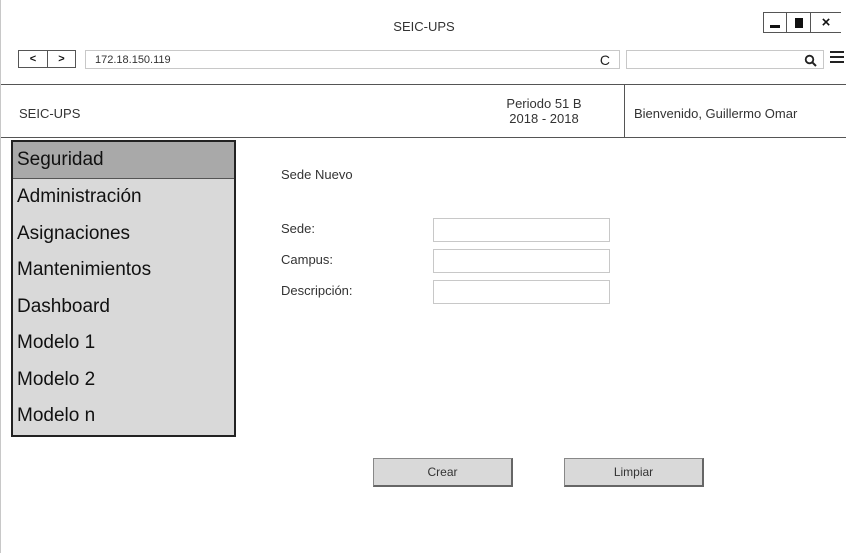 The image size is (846, 553). What do you see at coordinates (123, 416) in the screenshot?
I see `sidebar-item-modelo-n: Modelo n` at bounding box center [123, 416].